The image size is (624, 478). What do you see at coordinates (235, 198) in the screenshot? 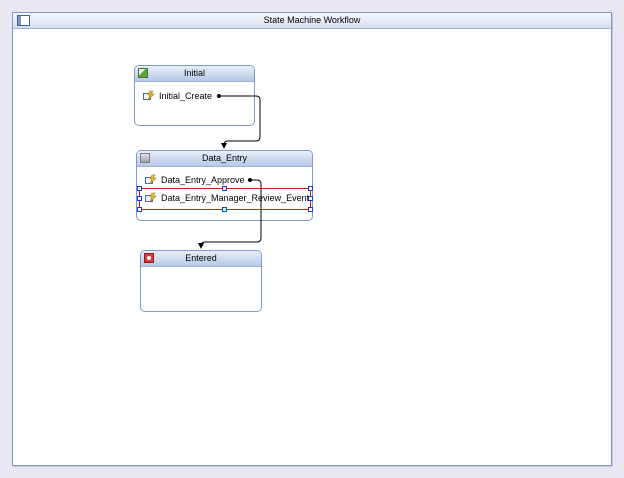
I see `event-label: Data_Entry_Manager_Review_Event` at bounding box center [235, 198].